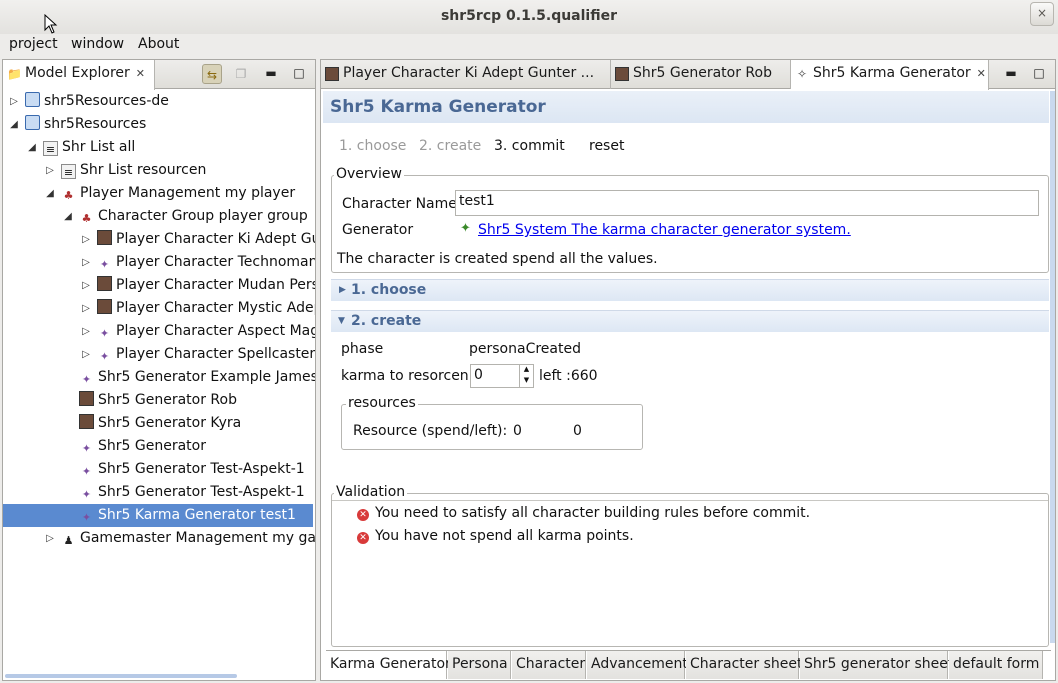 This screenshot has height=683, width=1058. Describe the element at coordinates (382, 403) in the screenshot. I see `resources-label: resources` at that location.